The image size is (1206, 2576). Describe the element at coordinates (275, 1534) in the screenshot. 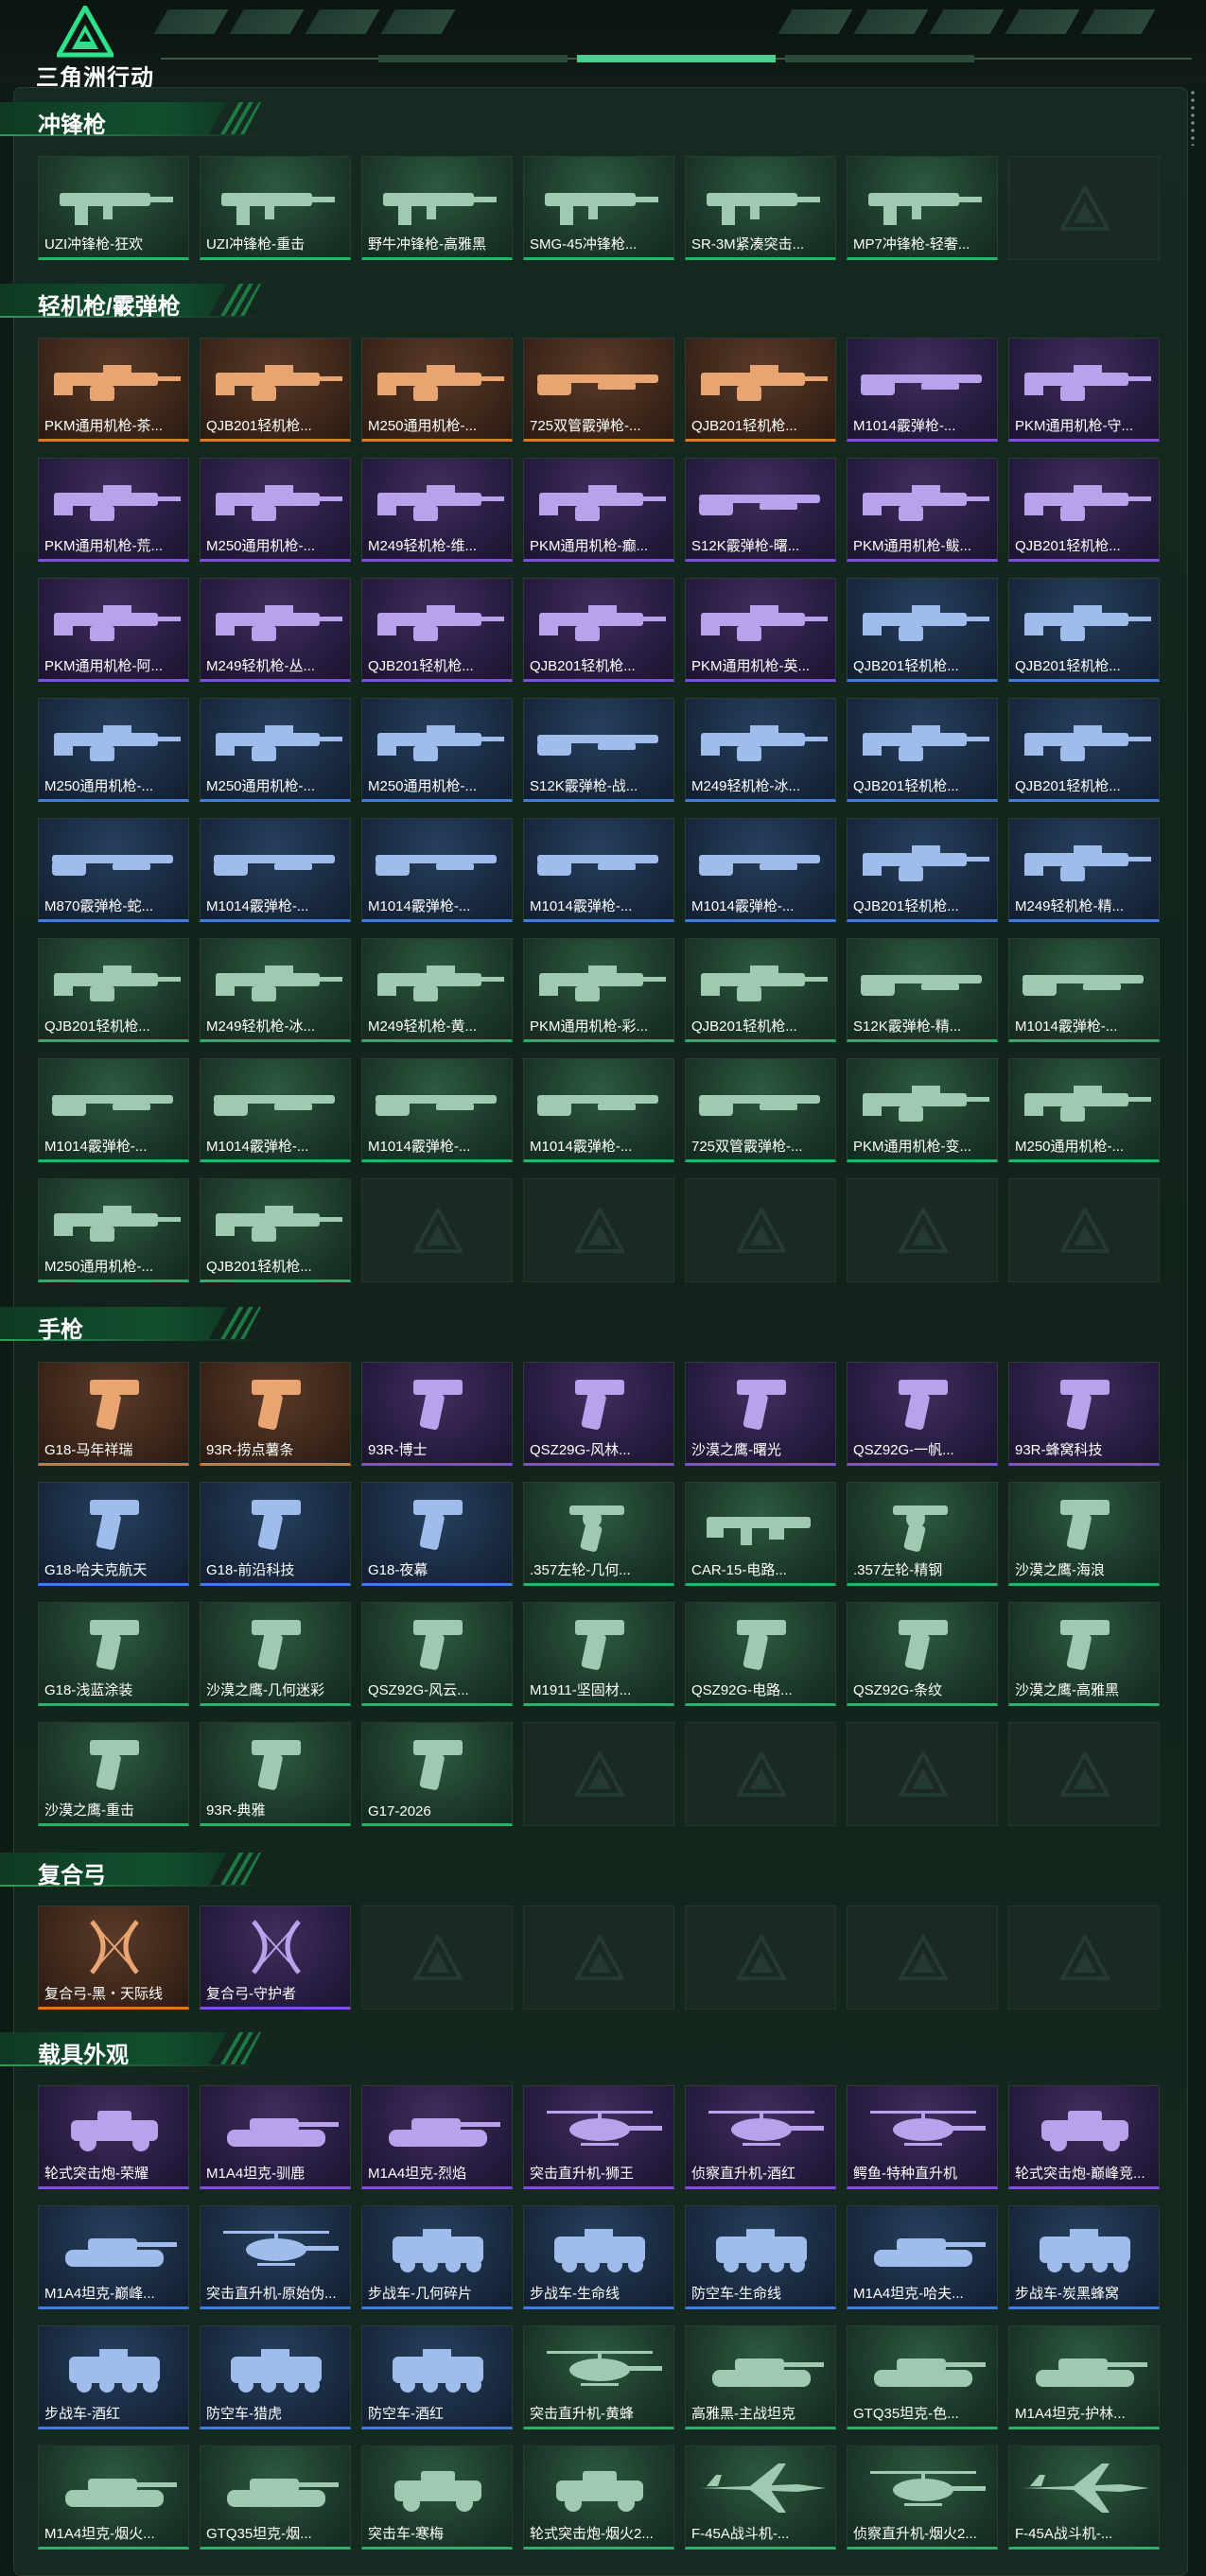

I see `item-tile: G18-前沿科技` at that location.